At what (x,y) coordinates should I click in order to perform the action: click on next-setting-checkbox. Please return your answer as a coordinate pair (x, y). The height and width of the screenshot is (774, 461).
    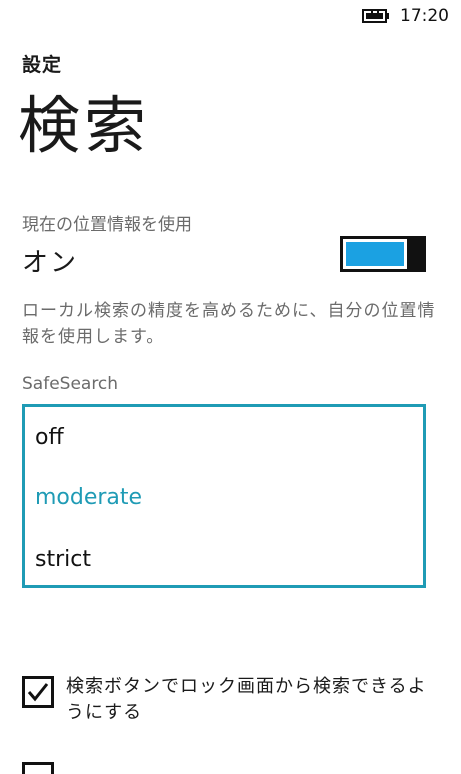
    Looking at the image, I should click on (38, 768).